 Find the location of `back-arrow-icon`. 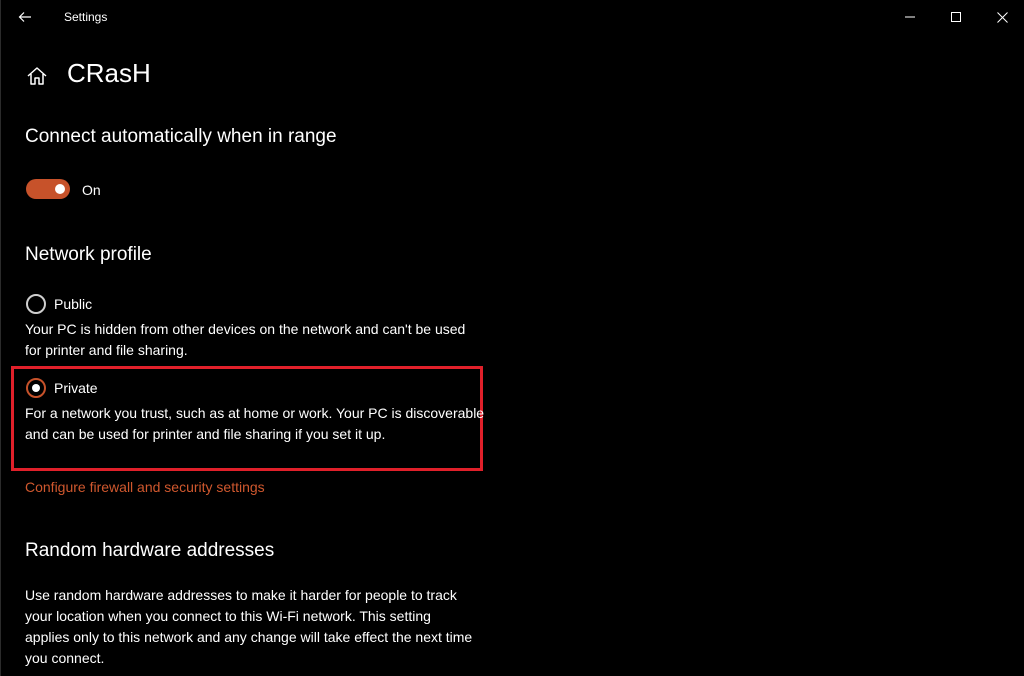

back-arrow-icon is located at coordinates (24, 17).